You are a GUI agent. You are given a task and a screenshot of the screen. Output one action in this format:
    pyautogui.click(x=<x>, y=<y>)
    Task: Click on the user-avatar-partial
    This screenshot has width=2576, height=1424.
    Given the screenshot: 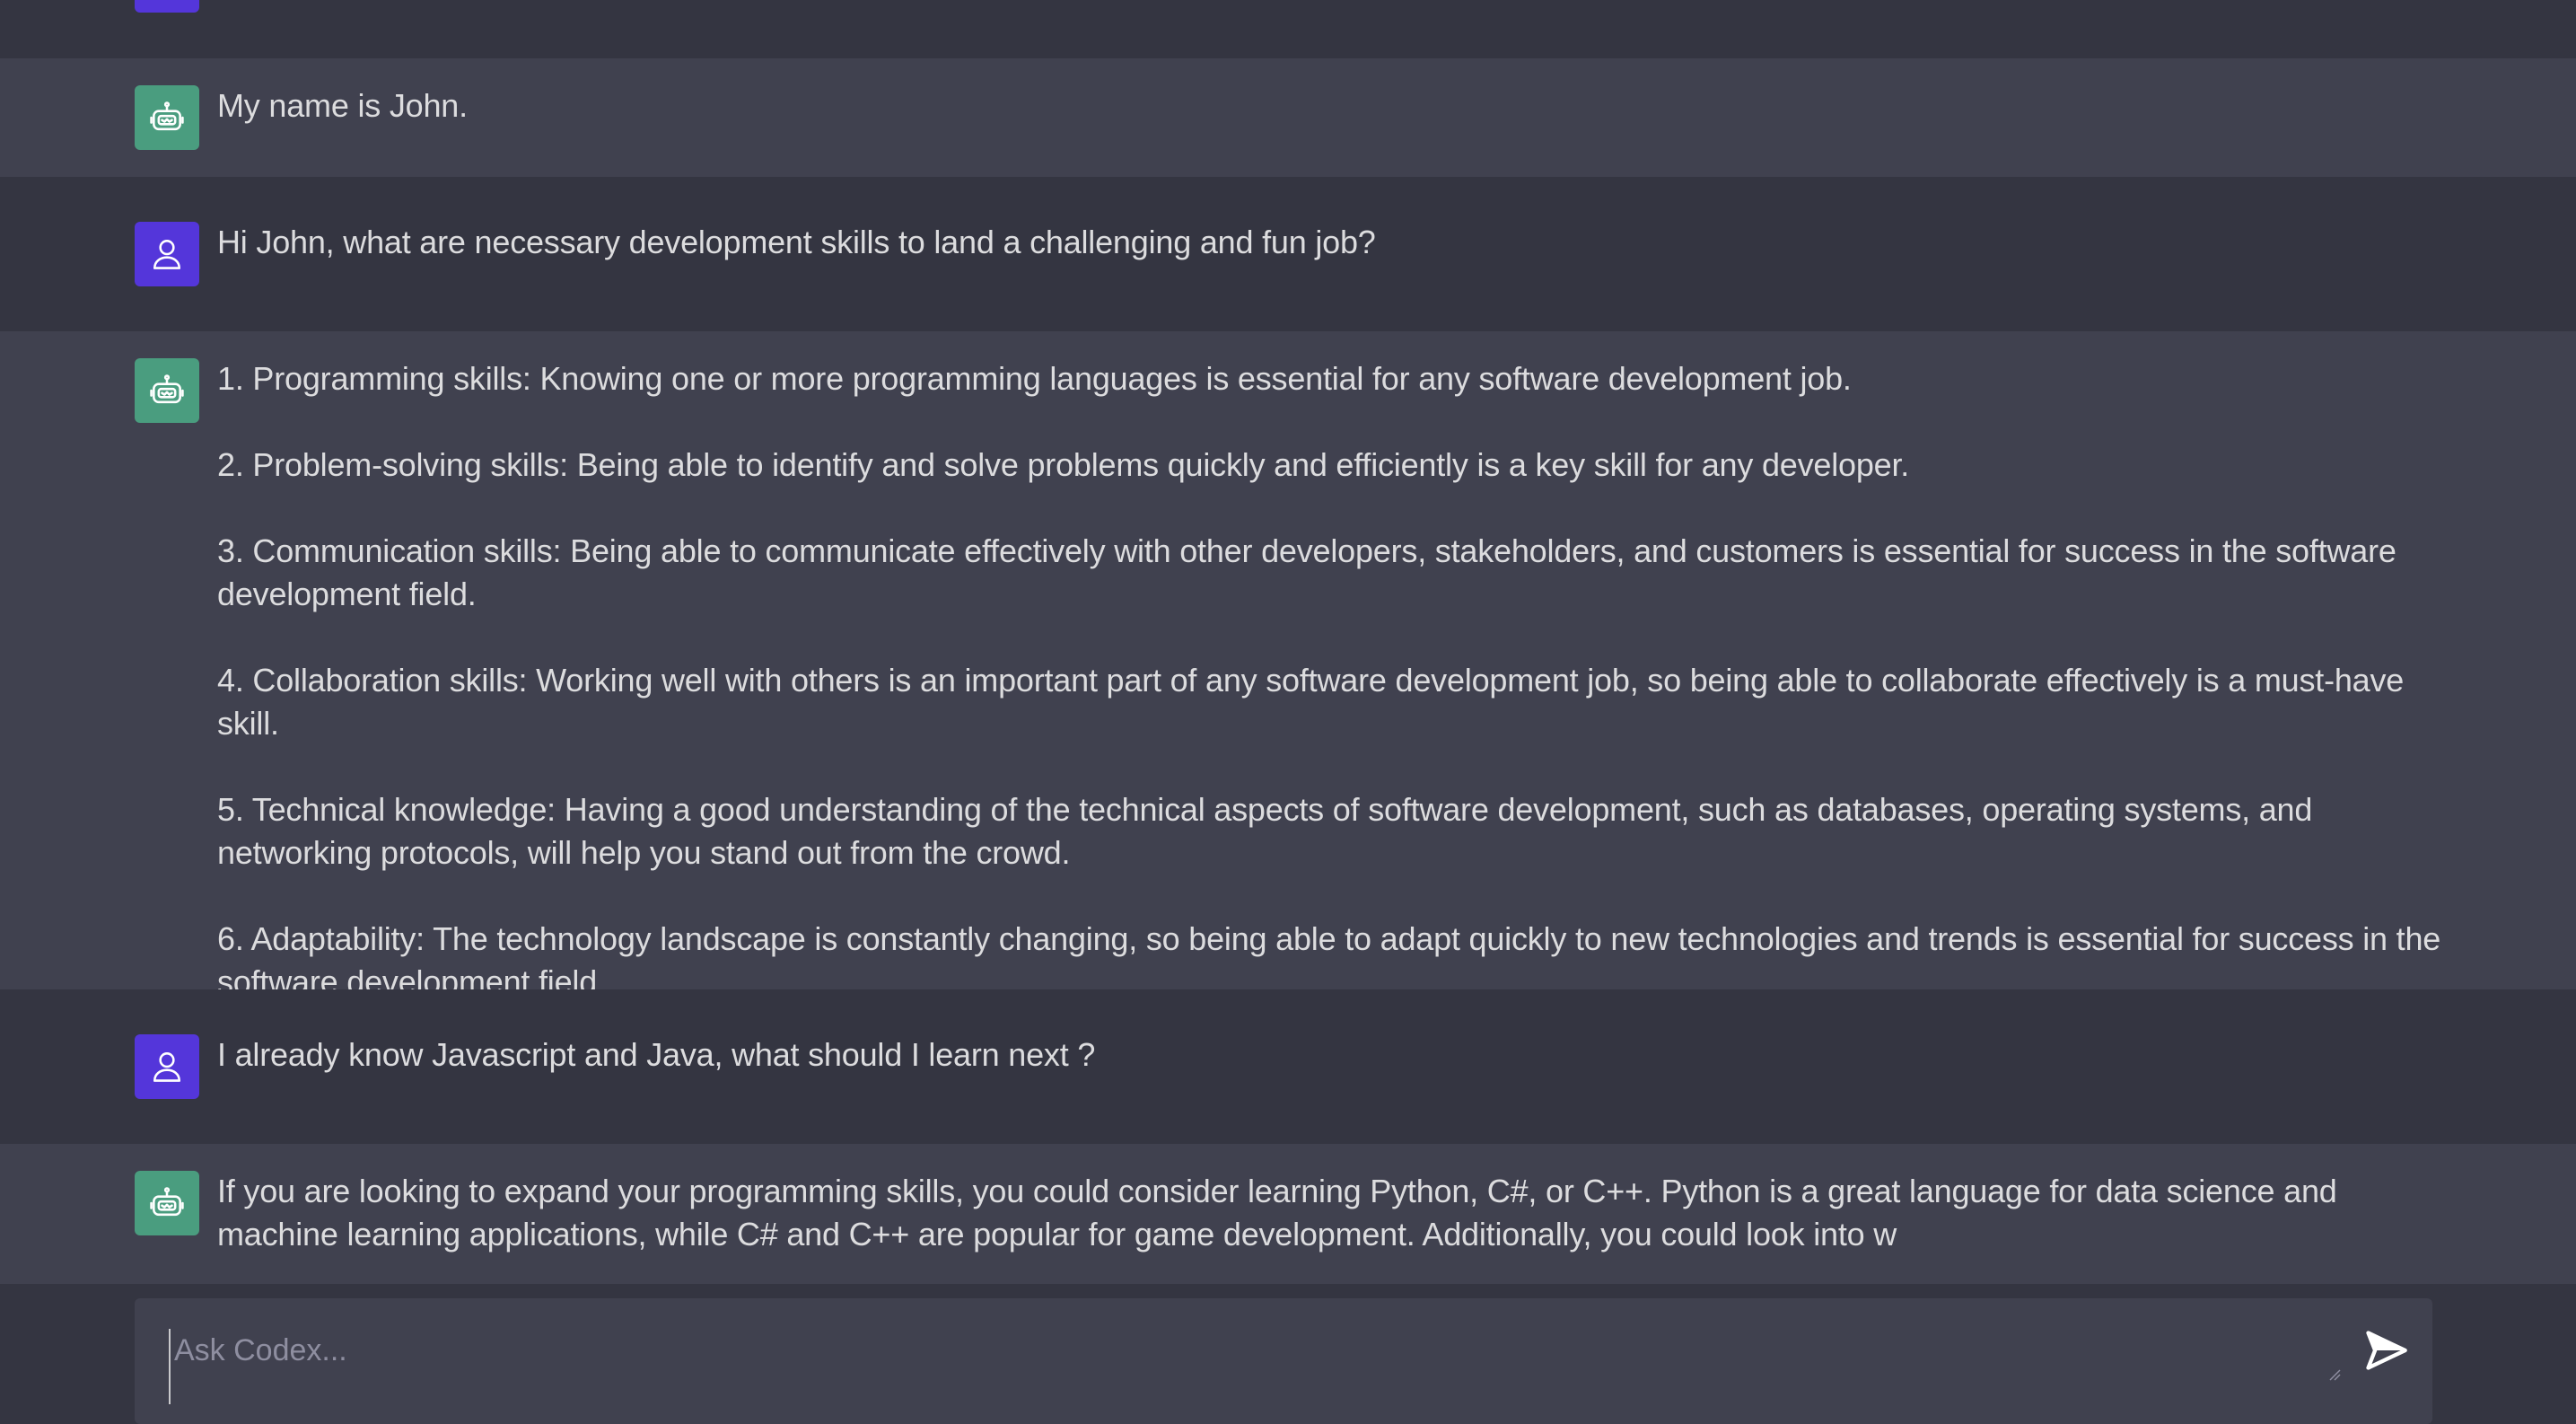 What is the action you would take?
    pyautogui.click(x=167, y=6)
    